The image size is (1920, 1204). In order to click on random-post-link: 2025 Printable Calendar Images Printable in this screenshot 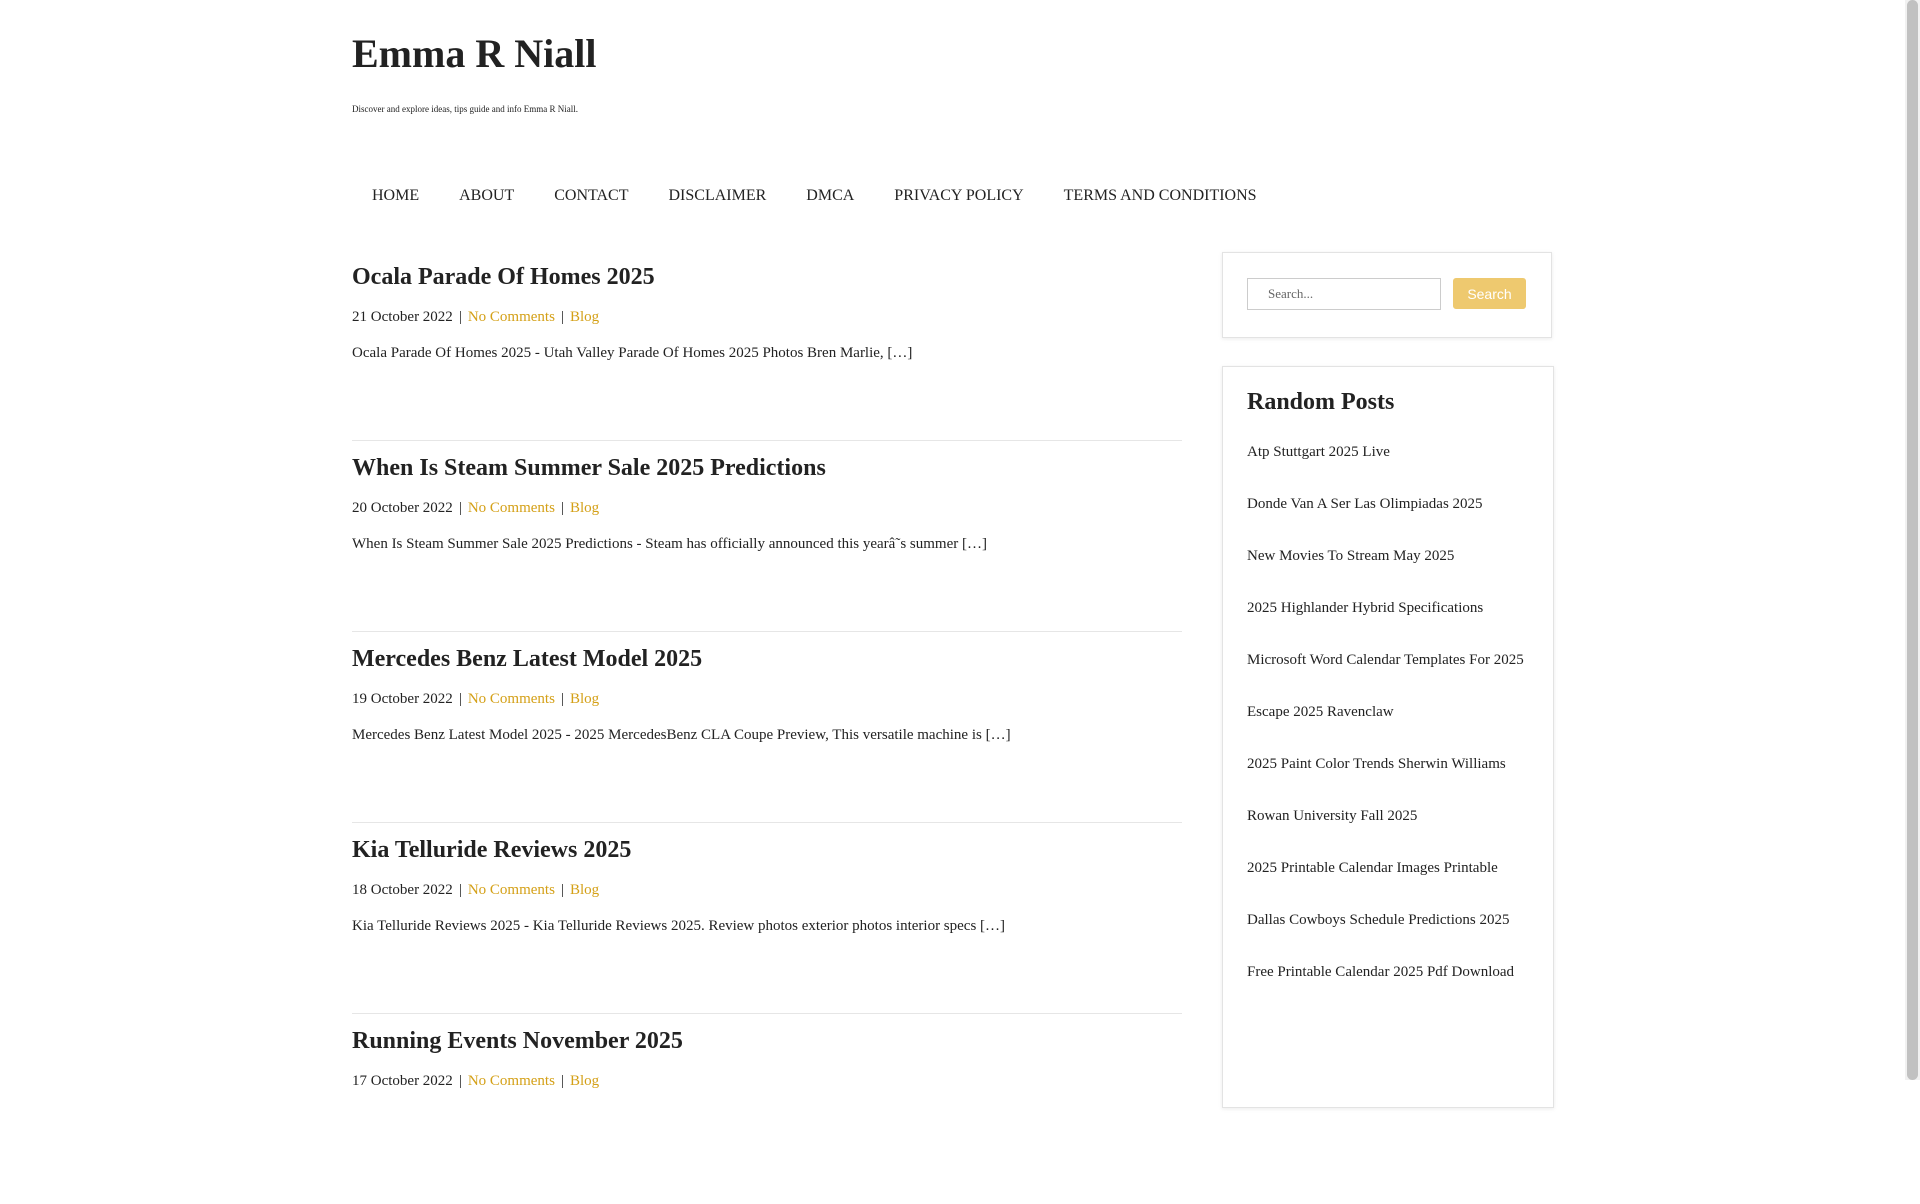, I will do `click(1389, 868)`.